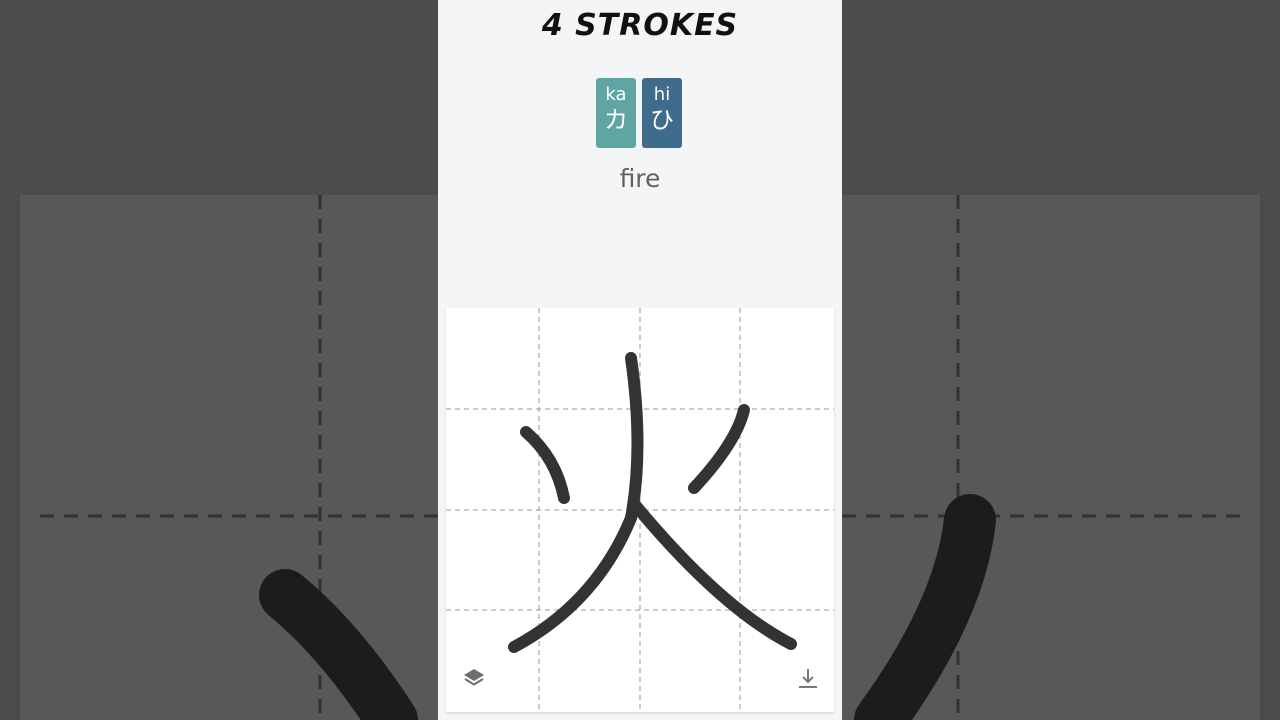  What do you see at coordinates (662, 94) in the screenshot?
I see `reading-romaji: hi` at bounding box center [662, 94].